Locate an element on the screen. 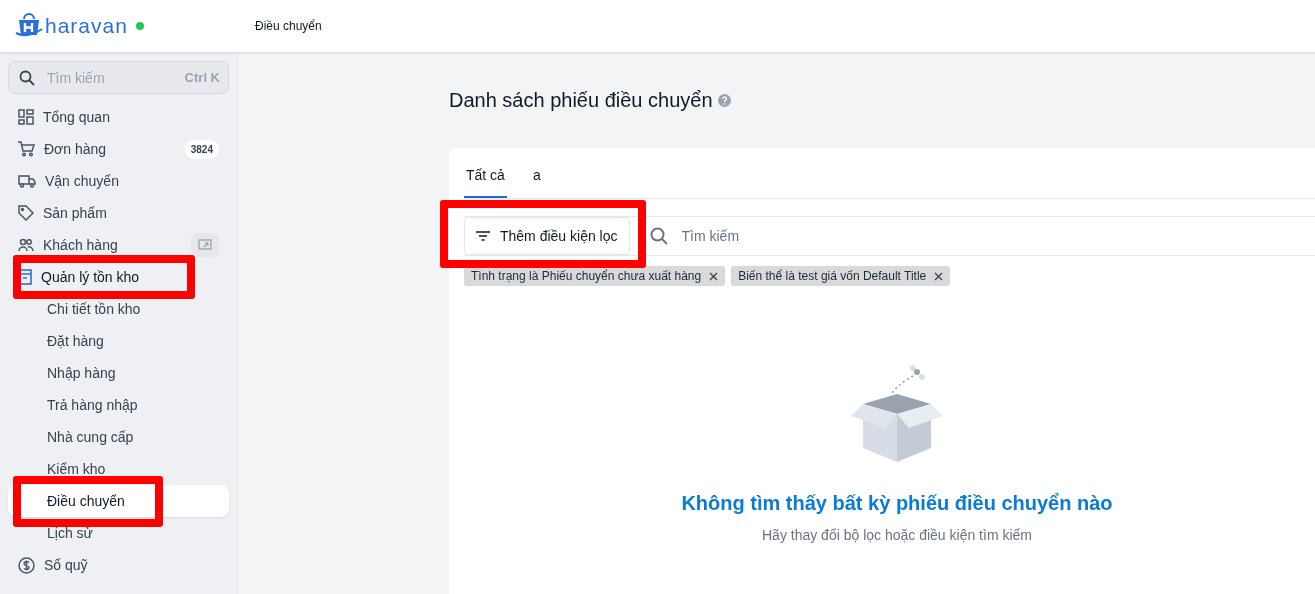  nav-subitem: Chi tiết tồn kho is located at coordinates (118, 309).